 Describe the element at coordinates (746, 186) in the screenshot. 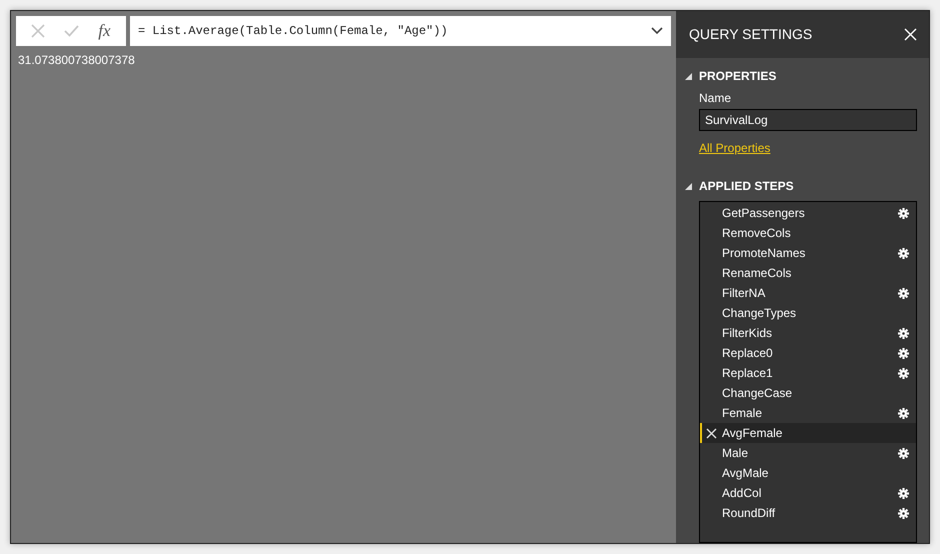

I see `section-heading: APPLIED STEPS` at that location.